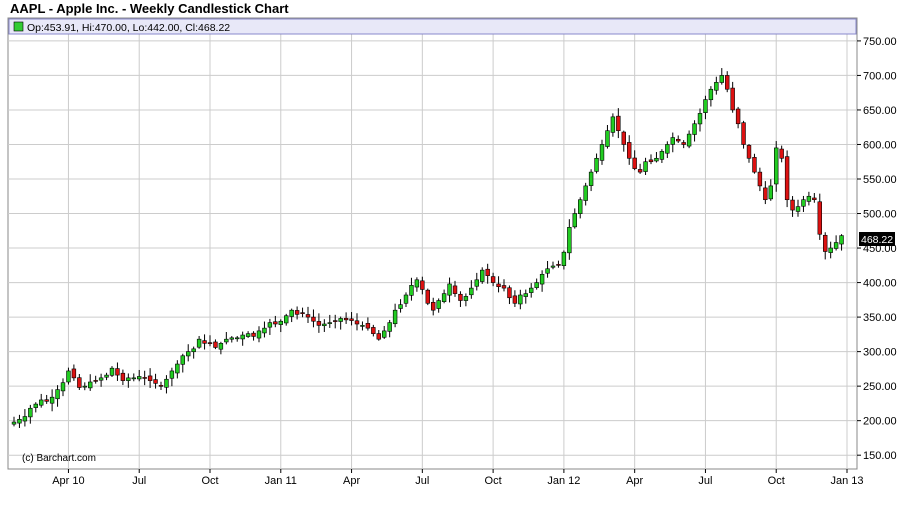 The image size is (900, 511). What do you see at coordinates (880, 42) in the screenshot?
I see `y-tick-label: 750.00` at bounding box center [880, 42].